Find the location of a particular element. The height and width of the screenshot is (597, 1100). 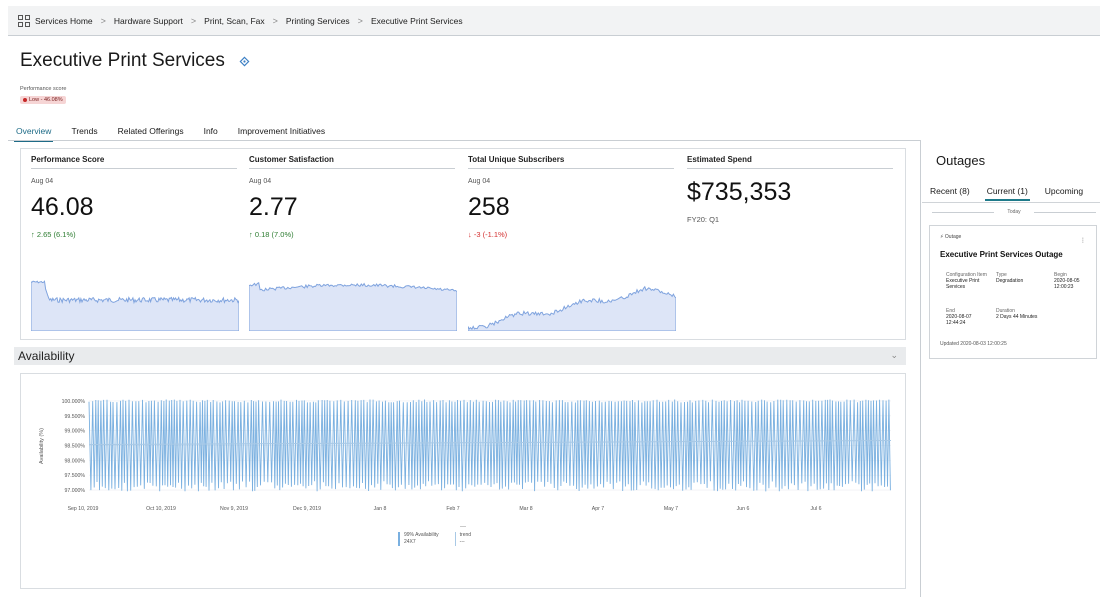

outage-icon: ⚡︎ is located at coordinates (942, 237).